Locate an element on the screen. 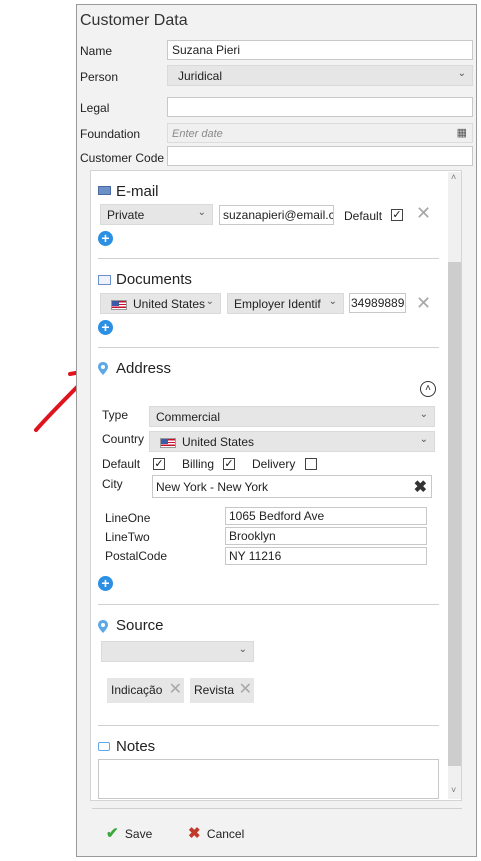  email-default-label: Default is located at coordinates (363, 216).